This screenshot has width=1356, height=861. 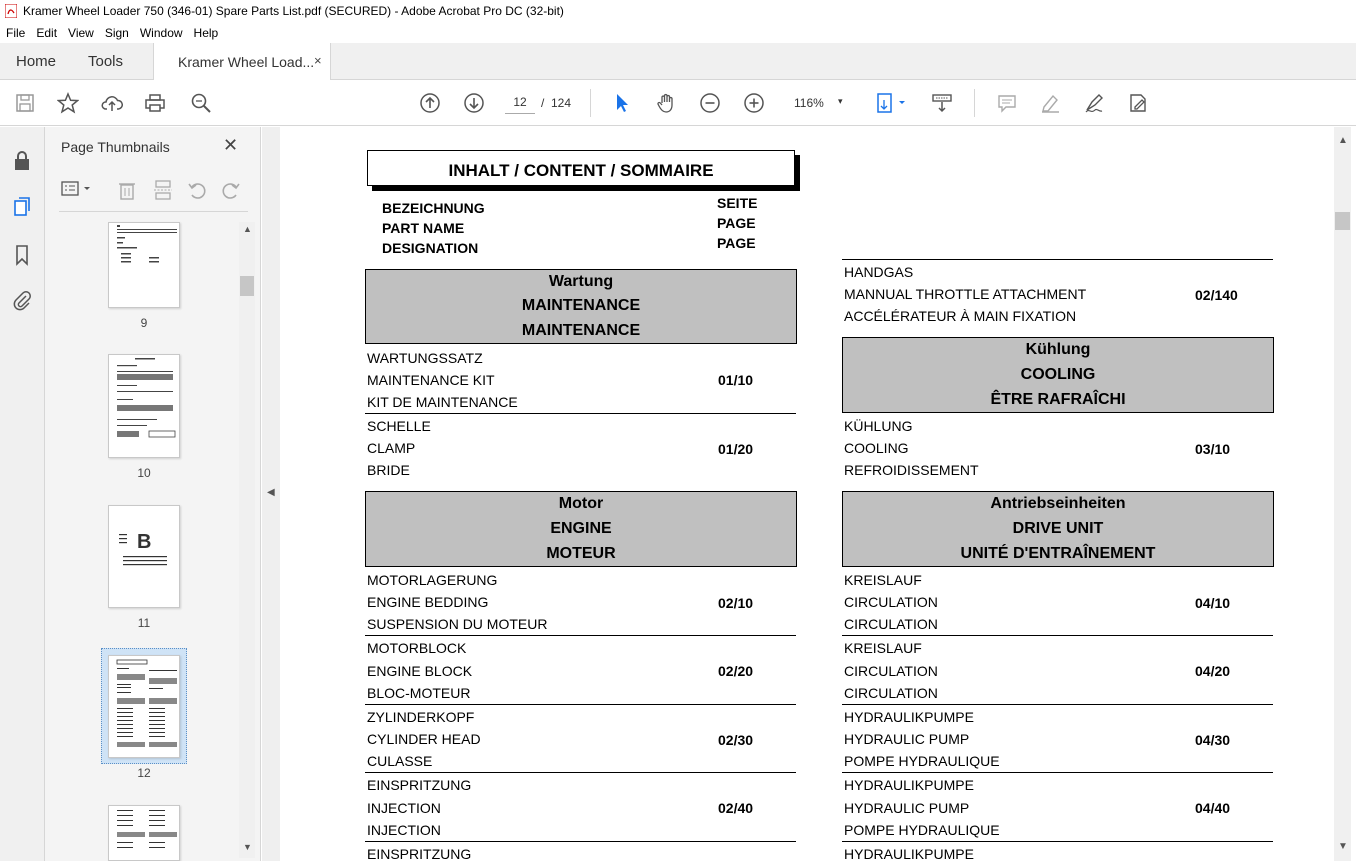 What do you see at coordinates (561, 103) in the screenshot?
I see `page-total: 124` at bounding box center [561, 103].